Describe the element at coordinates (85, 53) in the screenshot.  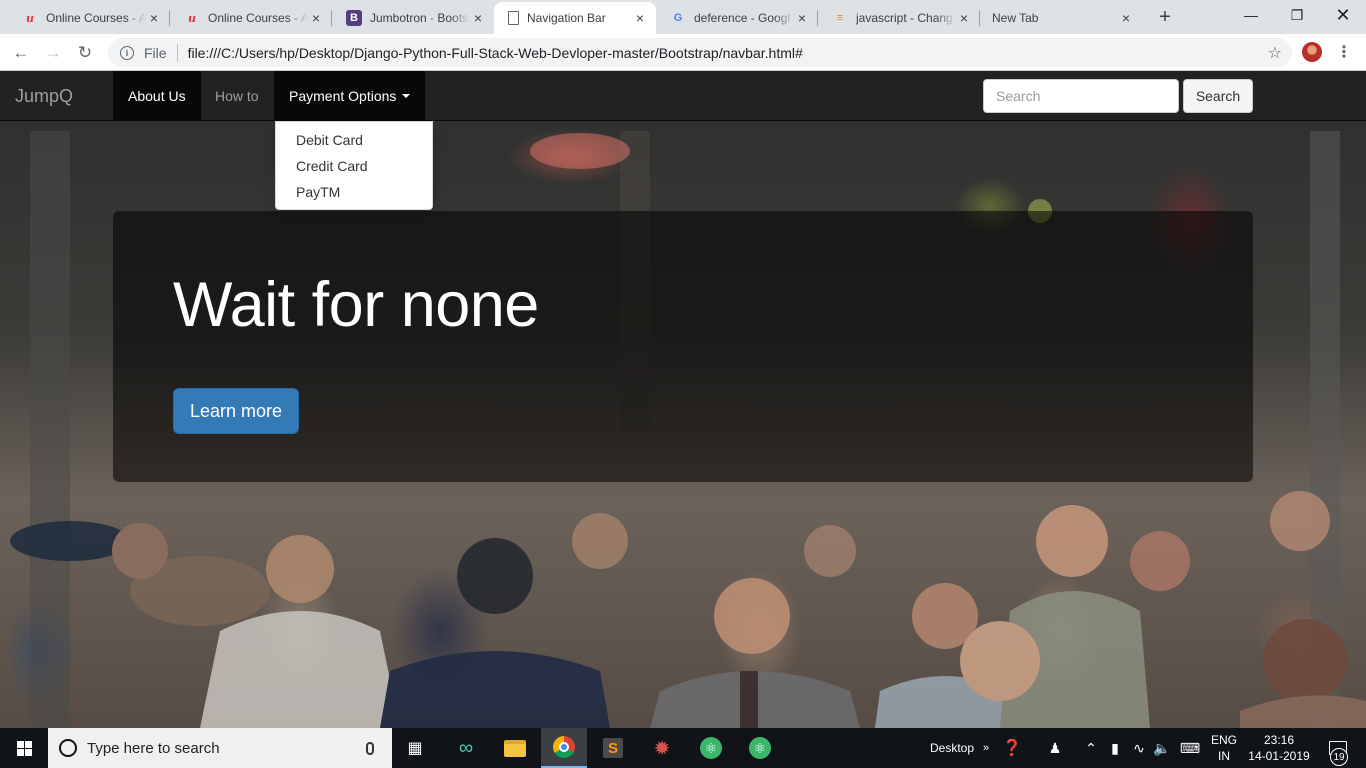
I see `reload-icon: ↻` at that location.